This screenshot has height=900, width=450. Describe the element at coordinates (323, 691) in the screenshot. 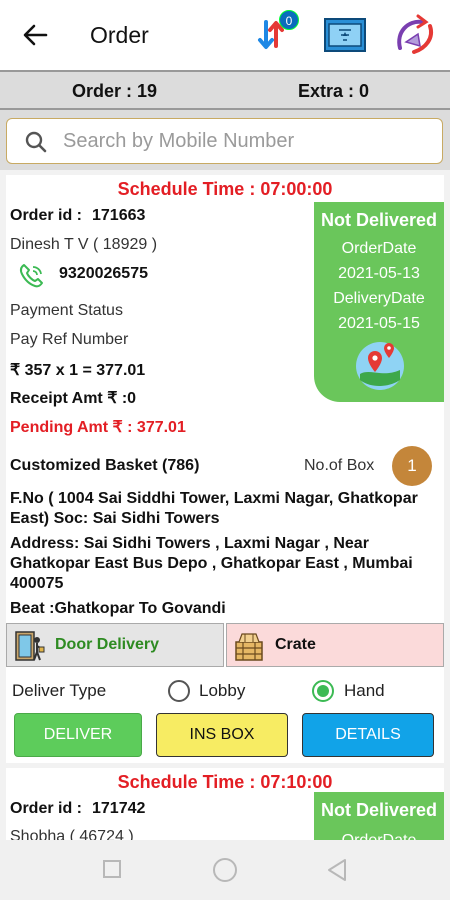

I see `radio-hand` at that location.